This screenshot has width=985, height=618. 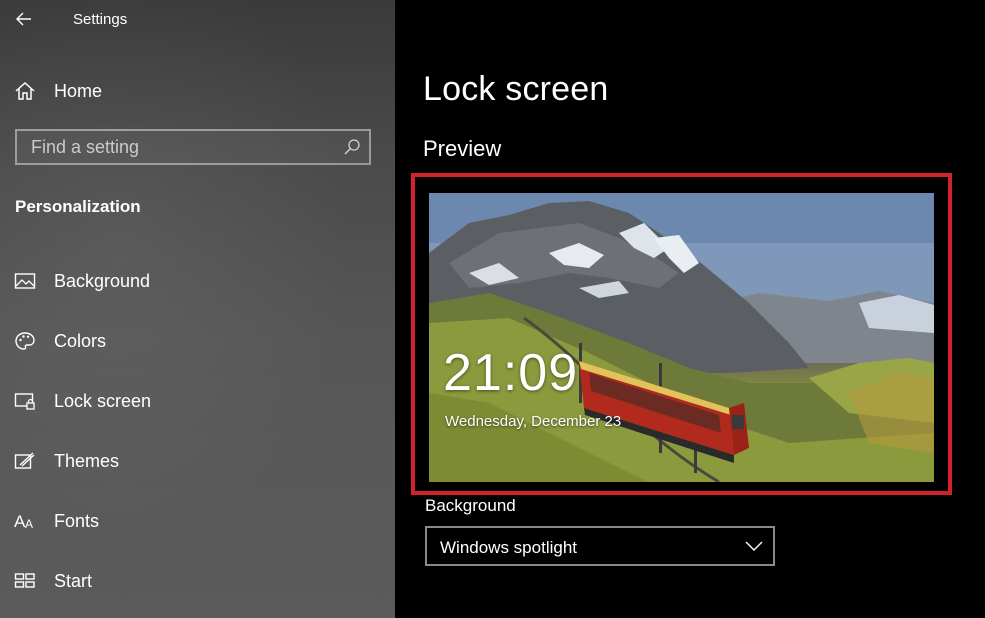 What do you see at coordinates (197, 461) in the screenshot?
I see `sidebar-item-themes: Themes` at bounding box center [197, 461].